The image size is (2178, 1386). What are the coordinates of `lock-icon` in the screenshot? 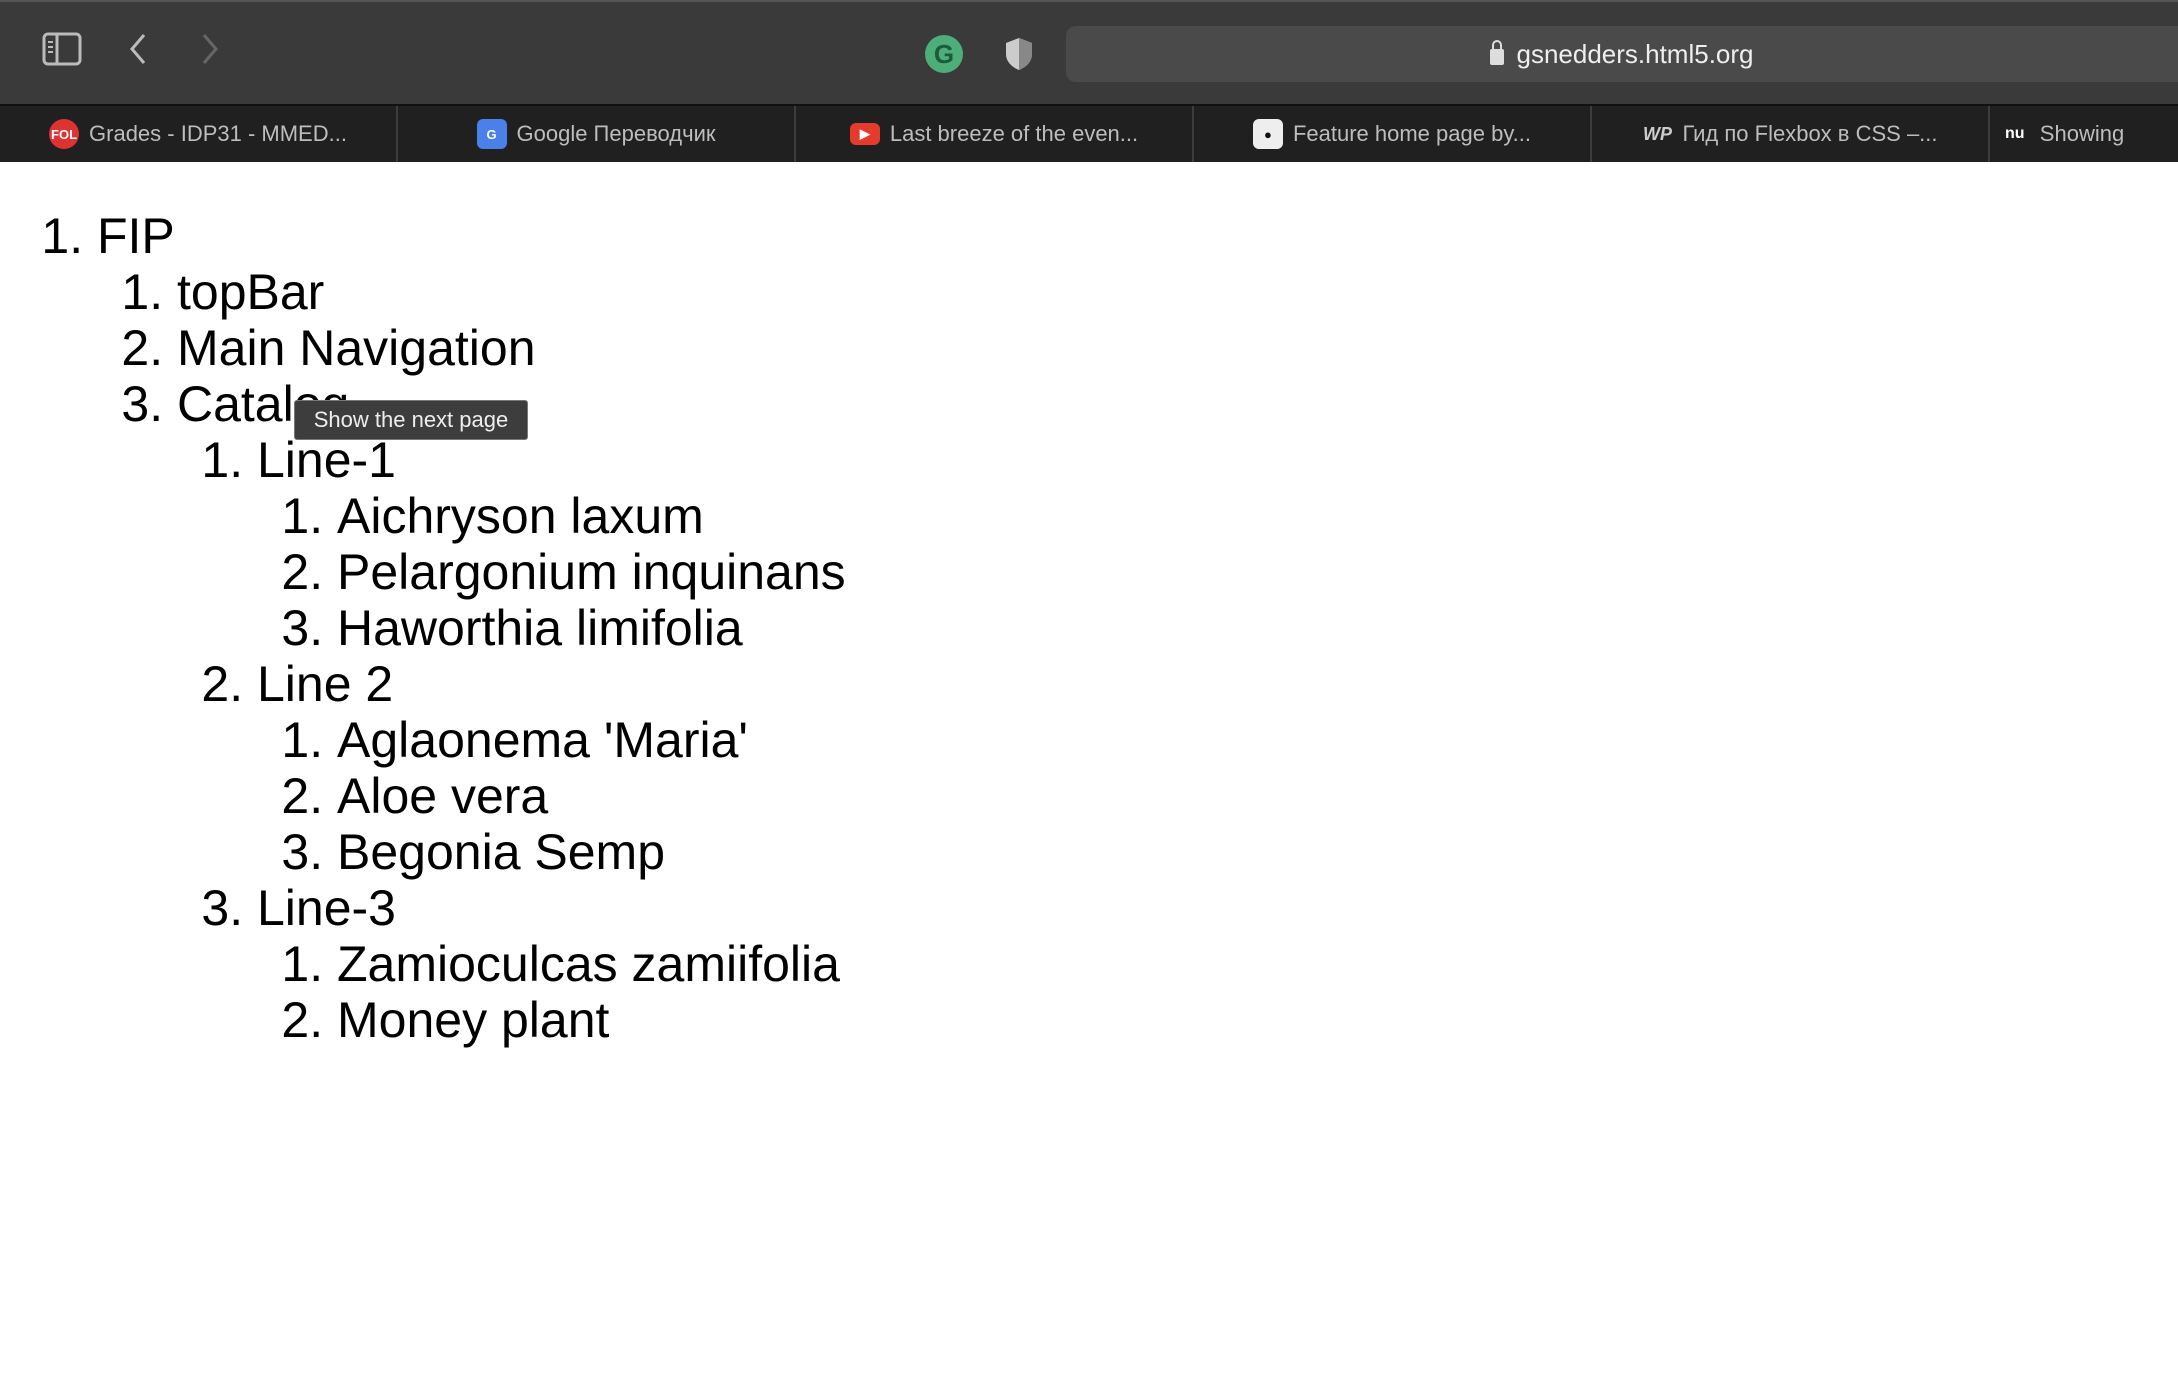 It's located at (1497, 52).